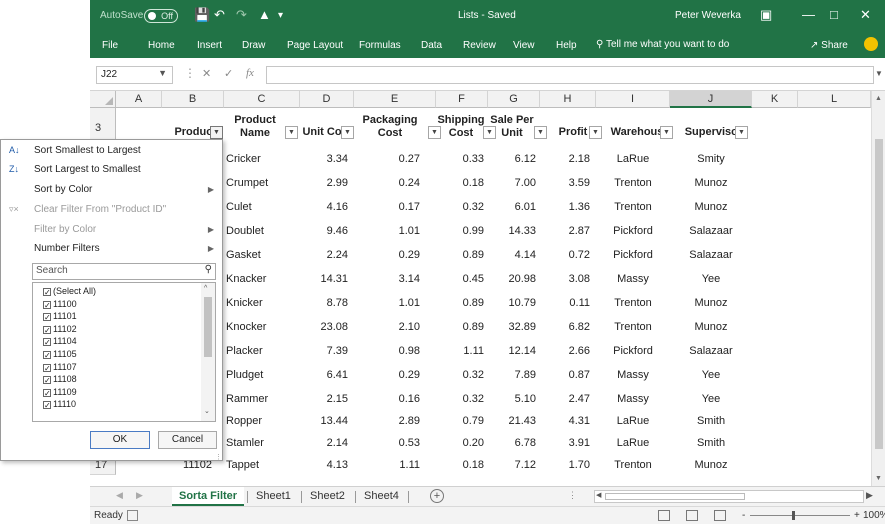  What do you see at coordinates (387, 183) in the screenshot?
I see `cell-packaging-cost: 0.24` at bounding box center [387, 183].